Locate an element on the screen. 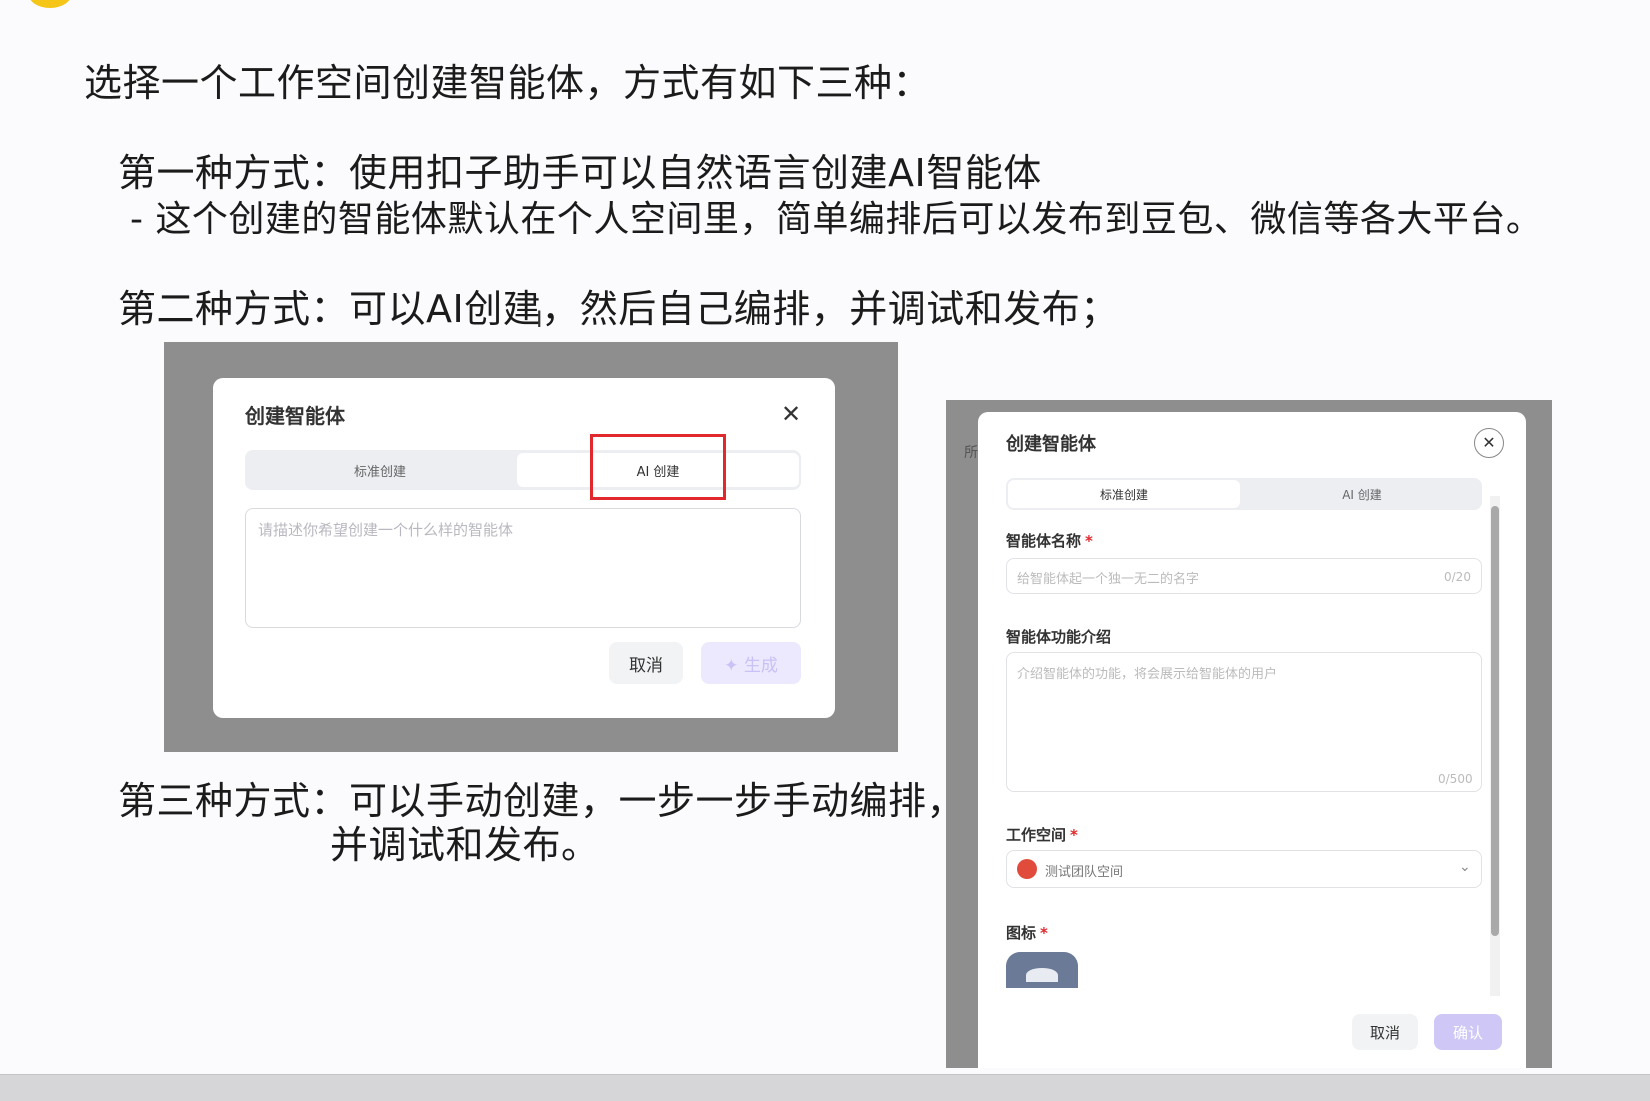 This screenshot has width=1650, height=1101. scrollbar is located at coordinates (1495, 746).